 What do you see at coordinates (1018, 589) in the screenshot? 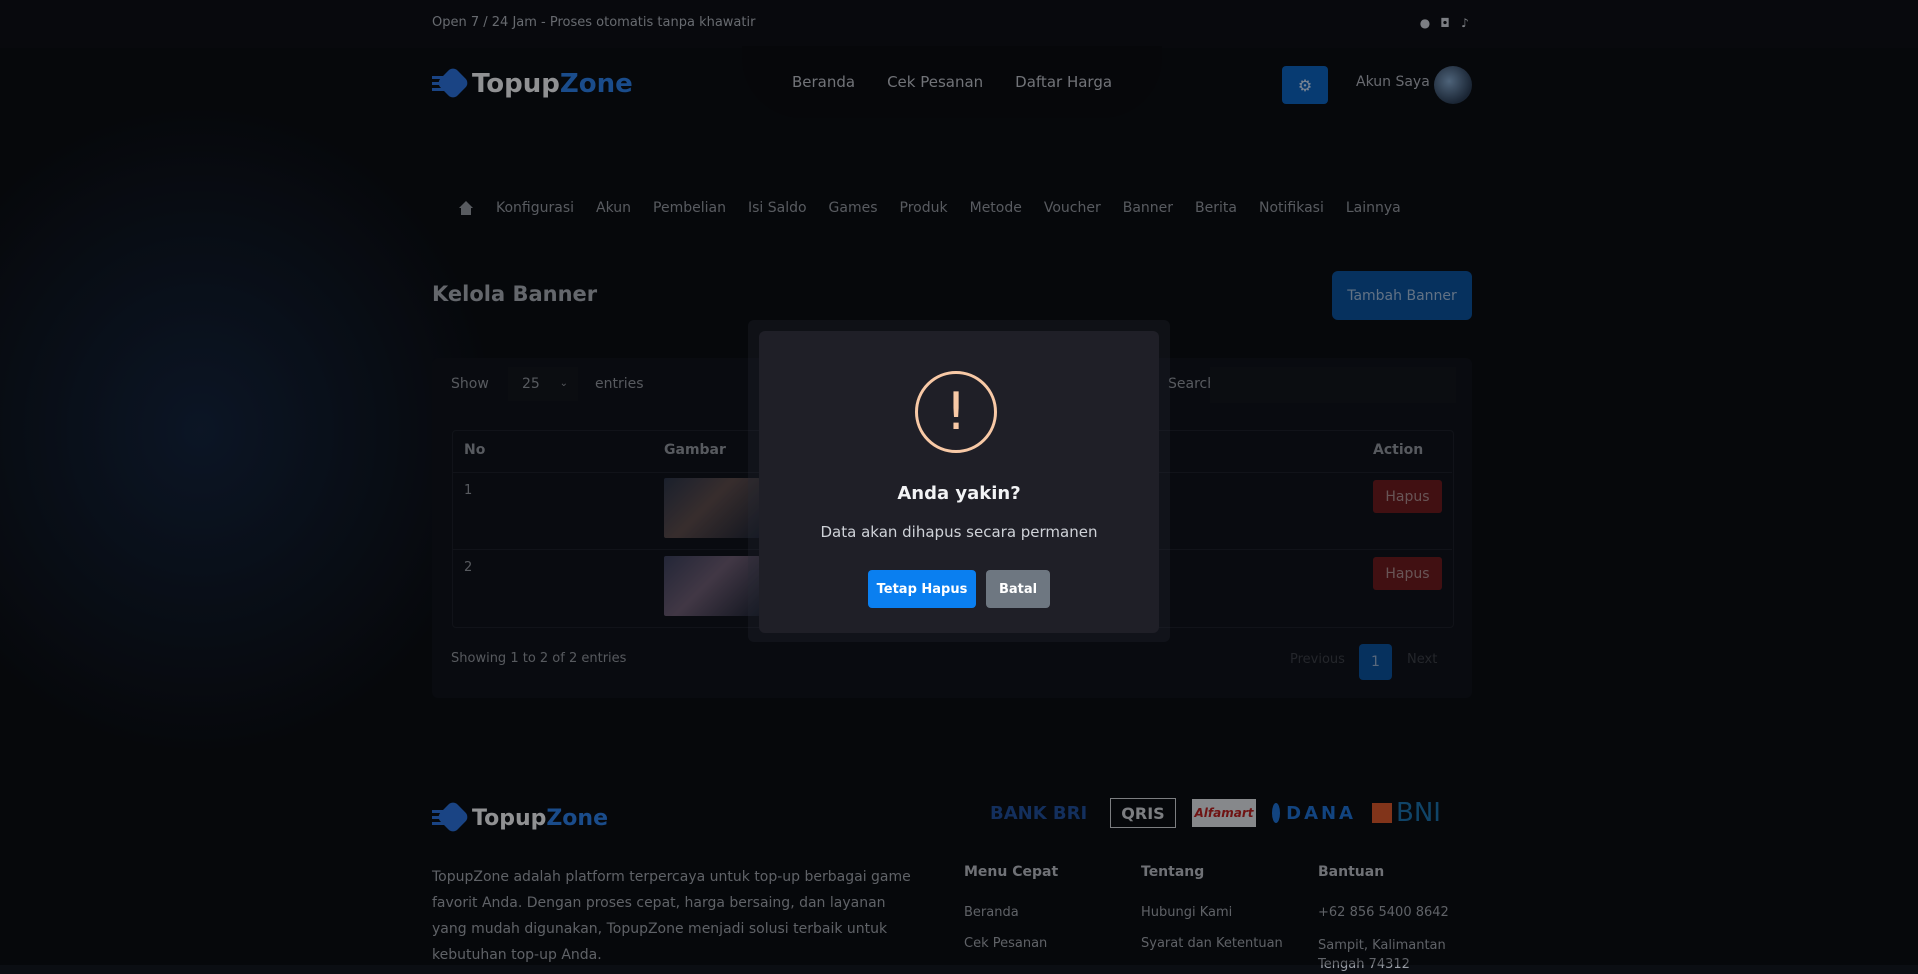
I see `cancel-button: Batal` at bounding box center [1018, 589].